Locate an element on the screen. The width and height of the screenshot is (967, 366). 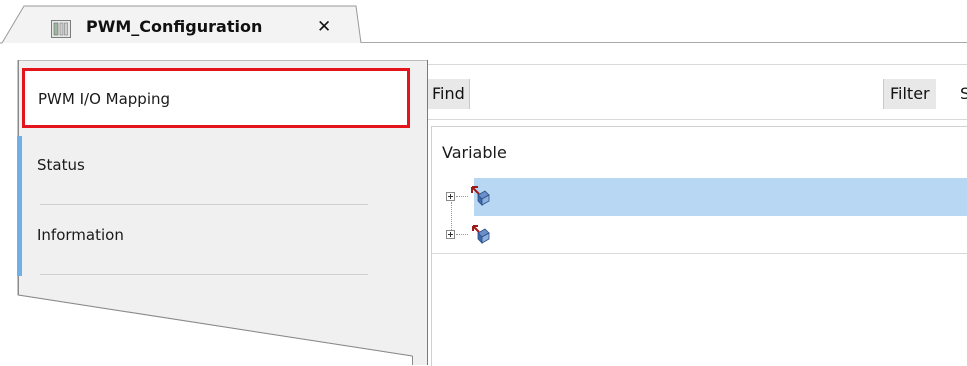
filter-dropdown: S is located at coordinates (963, 94).